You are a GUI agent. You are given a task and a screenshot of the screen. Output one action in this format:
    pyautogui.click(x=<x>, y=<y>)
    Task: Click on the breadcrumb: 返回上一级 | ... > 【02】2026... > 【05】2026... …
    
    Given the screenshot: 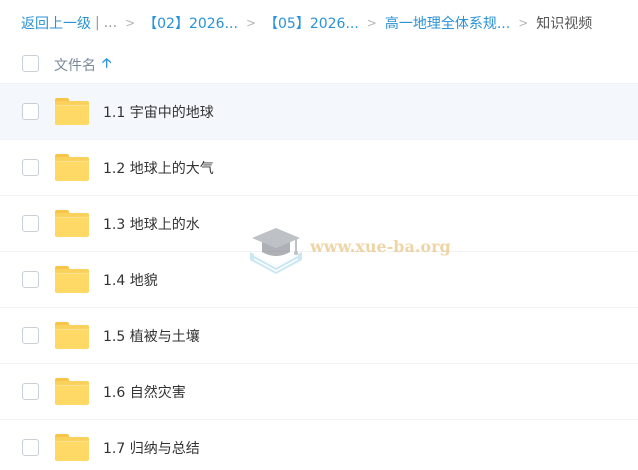 What is the action you would take?
    pyautogui.click(x=306, y=23)
    